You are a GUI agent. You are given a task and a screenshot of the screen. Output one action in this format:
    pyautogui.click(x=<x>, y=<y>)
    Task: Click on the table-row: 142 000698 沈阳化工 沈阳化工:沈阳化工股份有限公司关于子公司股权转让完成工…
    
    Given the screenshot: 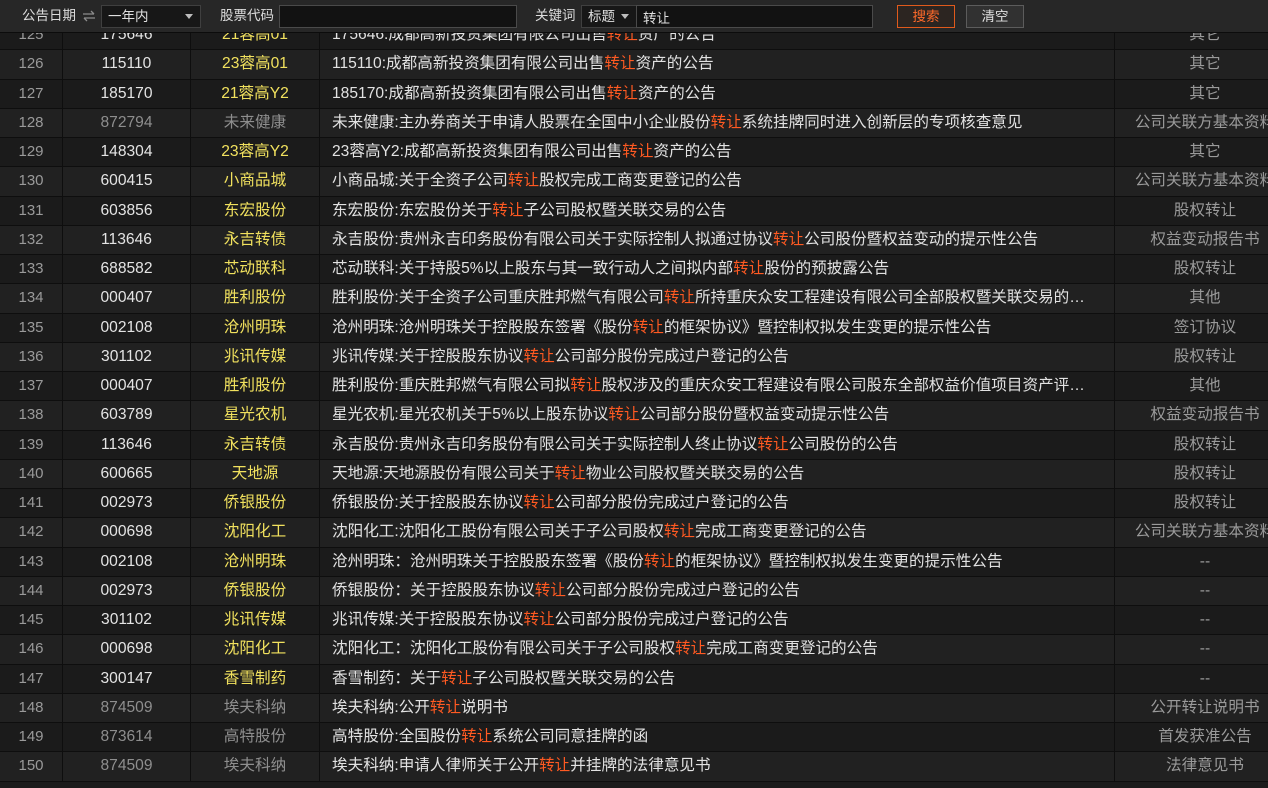 What is the action you would take?
    pyautogui.click(x=634, y=533)
    